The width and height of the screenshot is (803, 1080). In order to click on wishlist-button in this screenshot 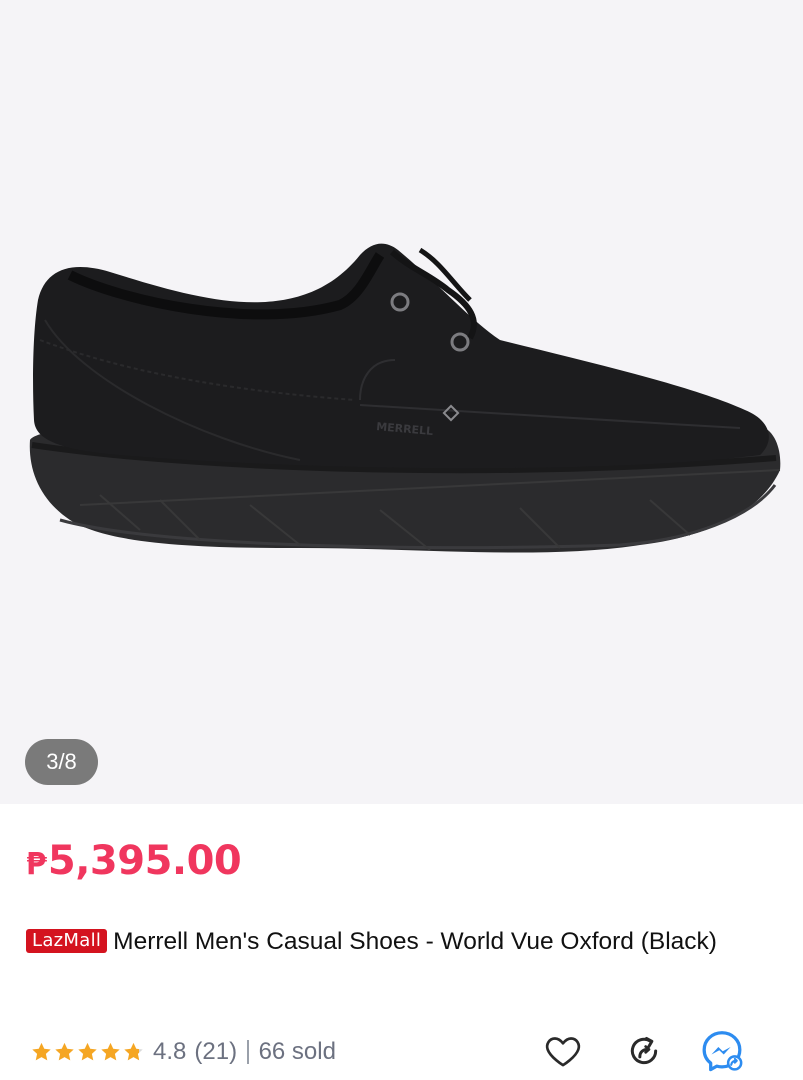, I will do `click(563, 1051)`.